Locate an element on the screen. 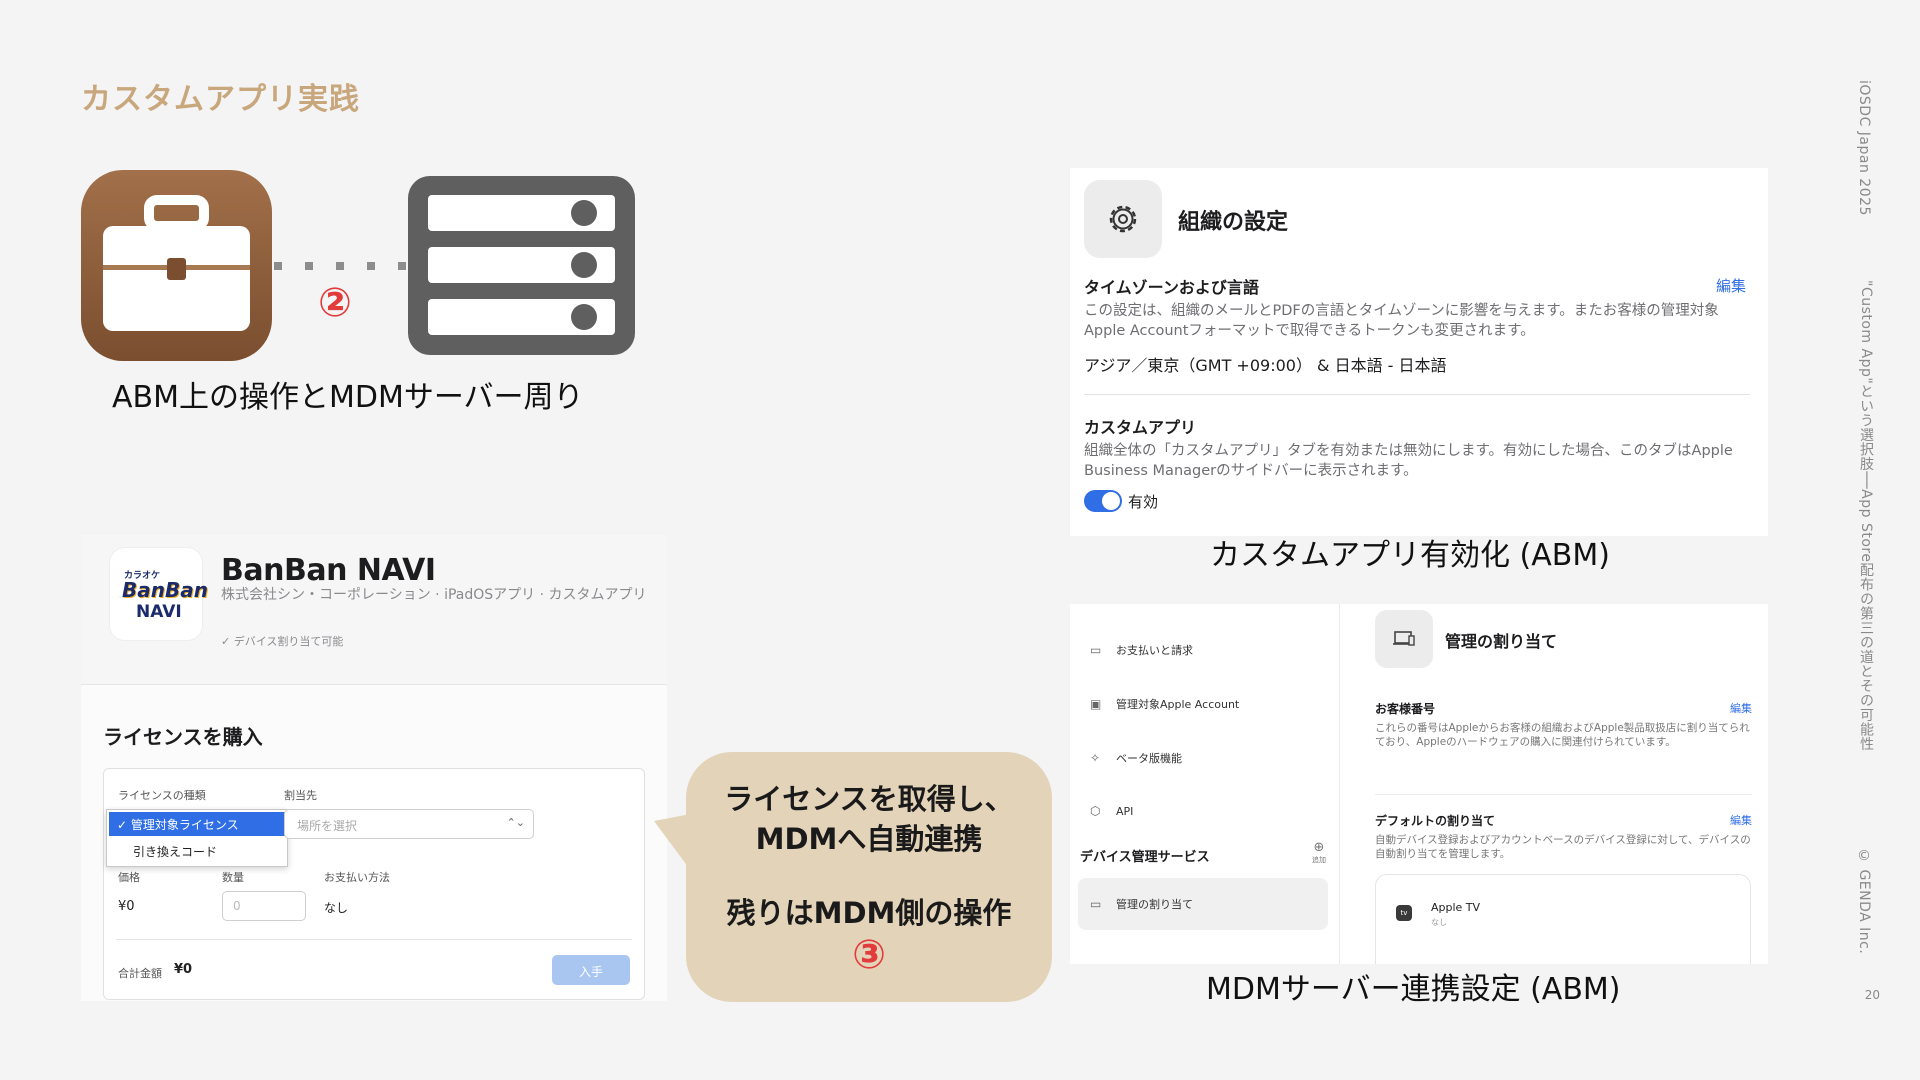 The height and width of the screenshot is (1080, 1920). cube-icon: ⬡ is located at coordinates (1095, 811).